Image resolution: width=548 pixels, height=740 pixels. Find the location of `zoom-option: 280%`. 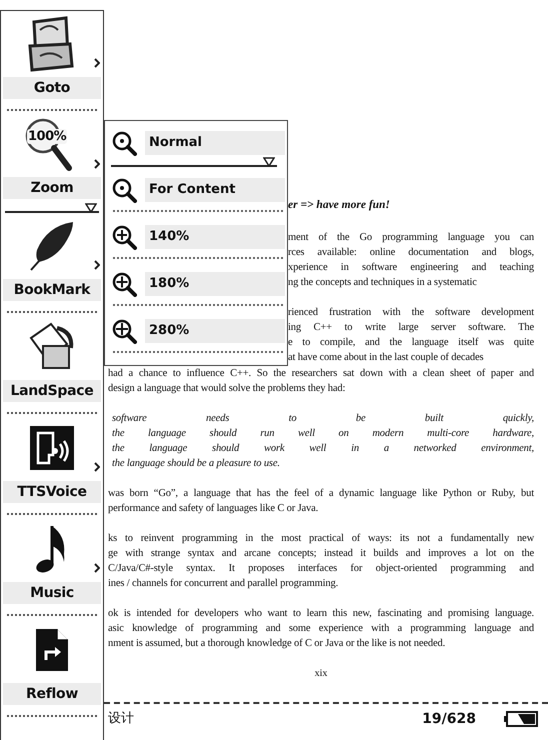

zoom-option: 280% is located at coordinates (215, 331).